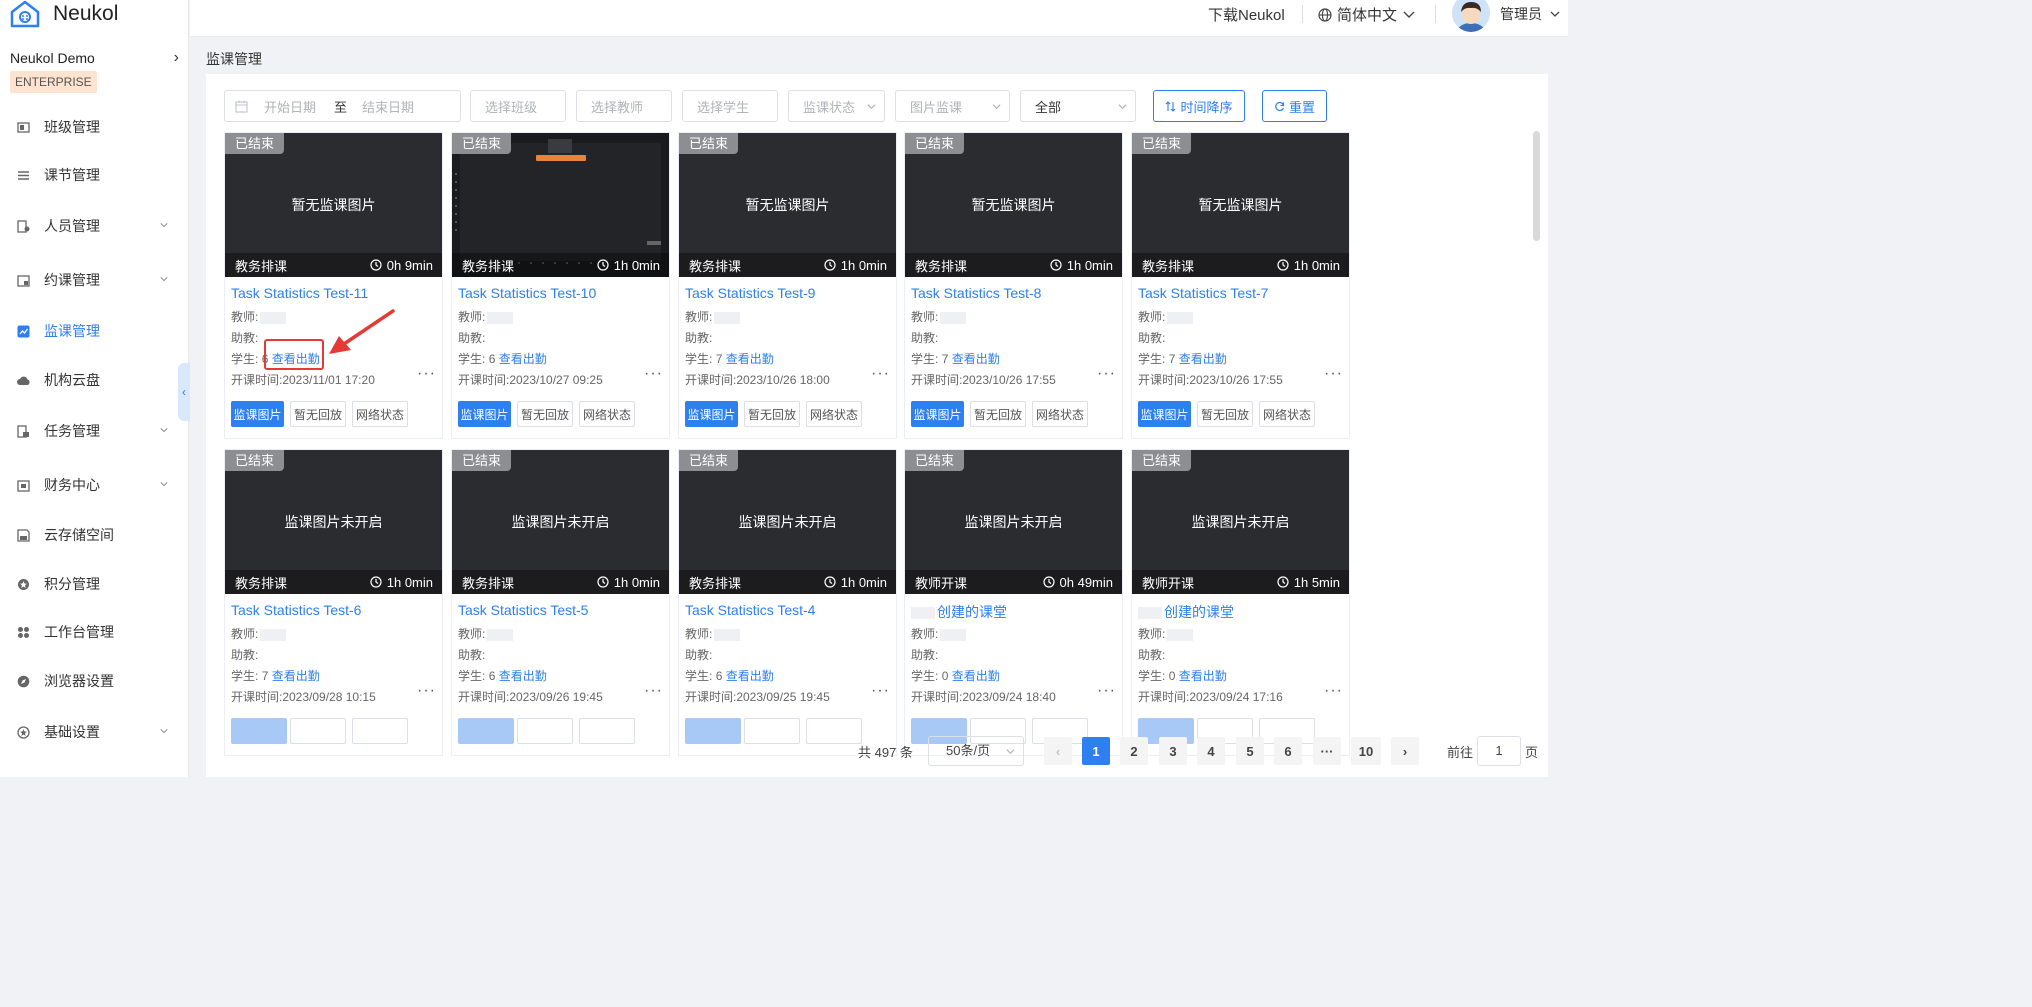 This screenshot has width=2032, height=1007. Describe the element at coordinates (1246, 14) in the screenshot. I see `download-link: 下载Neukol` at that location.